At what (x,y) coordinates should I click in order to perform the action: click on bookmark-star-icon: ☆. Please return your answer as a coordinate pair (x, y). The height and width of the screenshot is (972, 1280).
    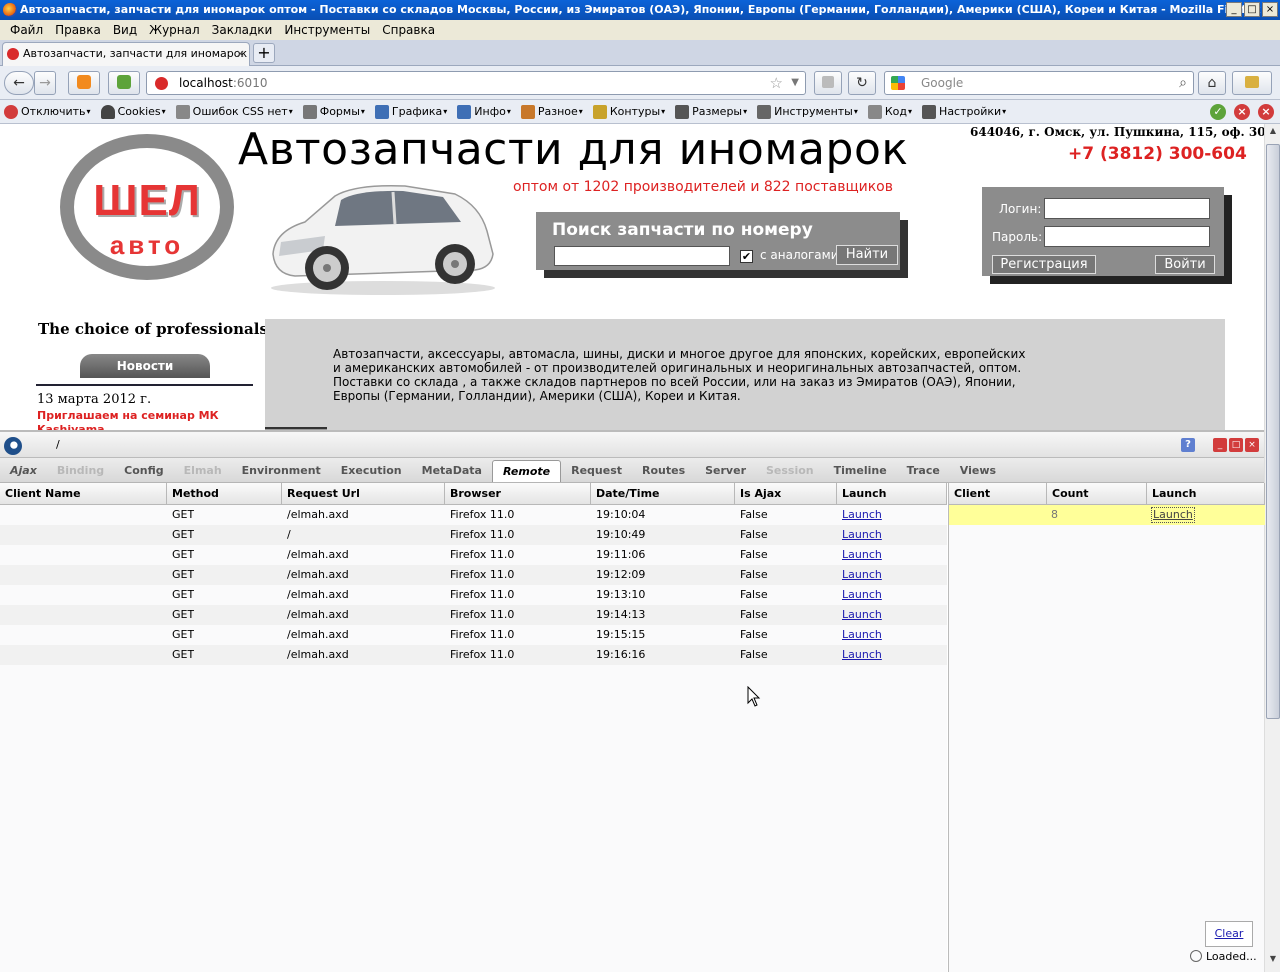
    Looking at the image, I should click on (776, 83).